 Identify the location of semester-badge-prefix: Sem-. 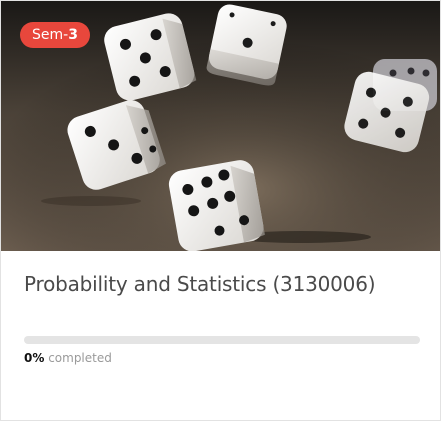
(50, 35).